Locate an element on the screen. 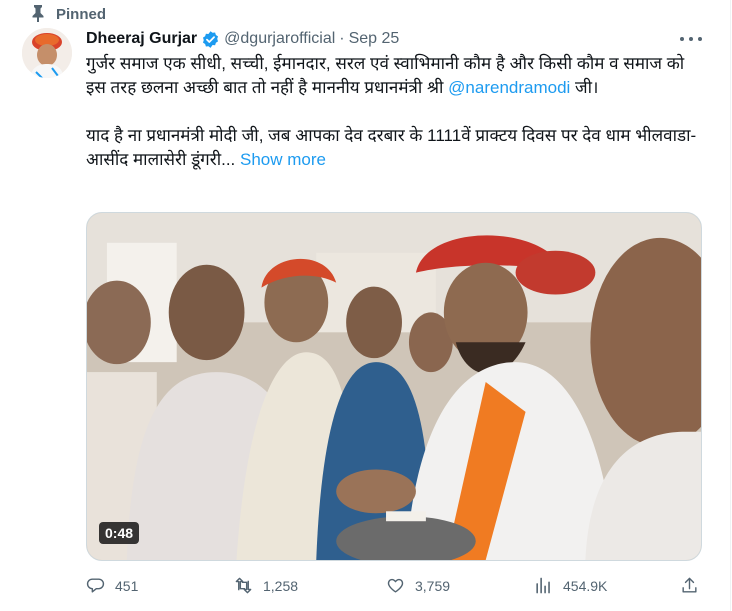 This screenshot has width=732, height=611. more-dots-icon is located at coordinates (691, 39).